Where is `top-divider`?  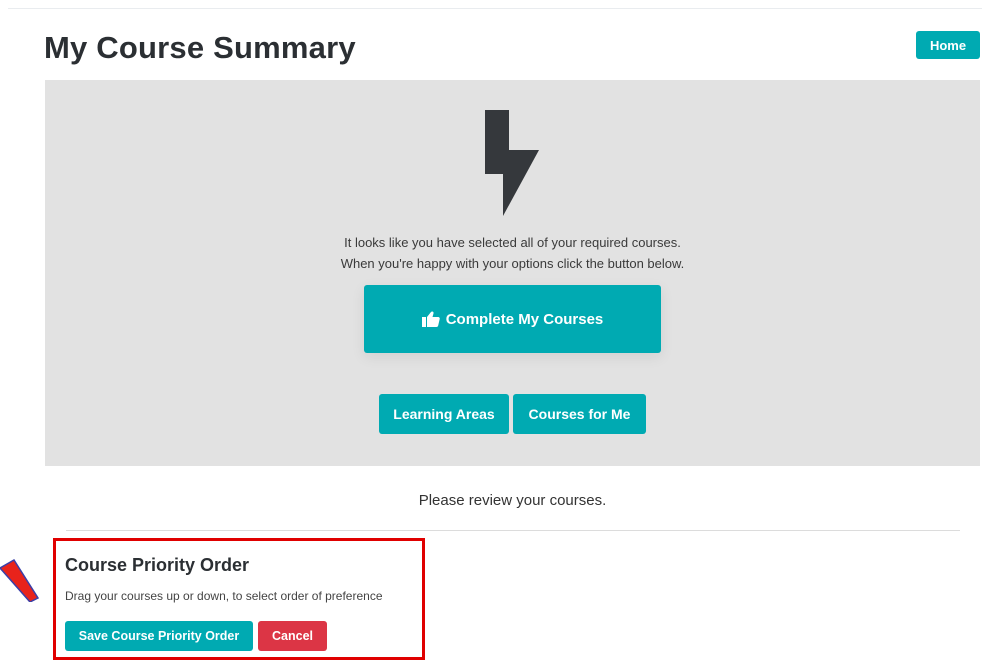 top-divider is located at coordinates (495, 8).